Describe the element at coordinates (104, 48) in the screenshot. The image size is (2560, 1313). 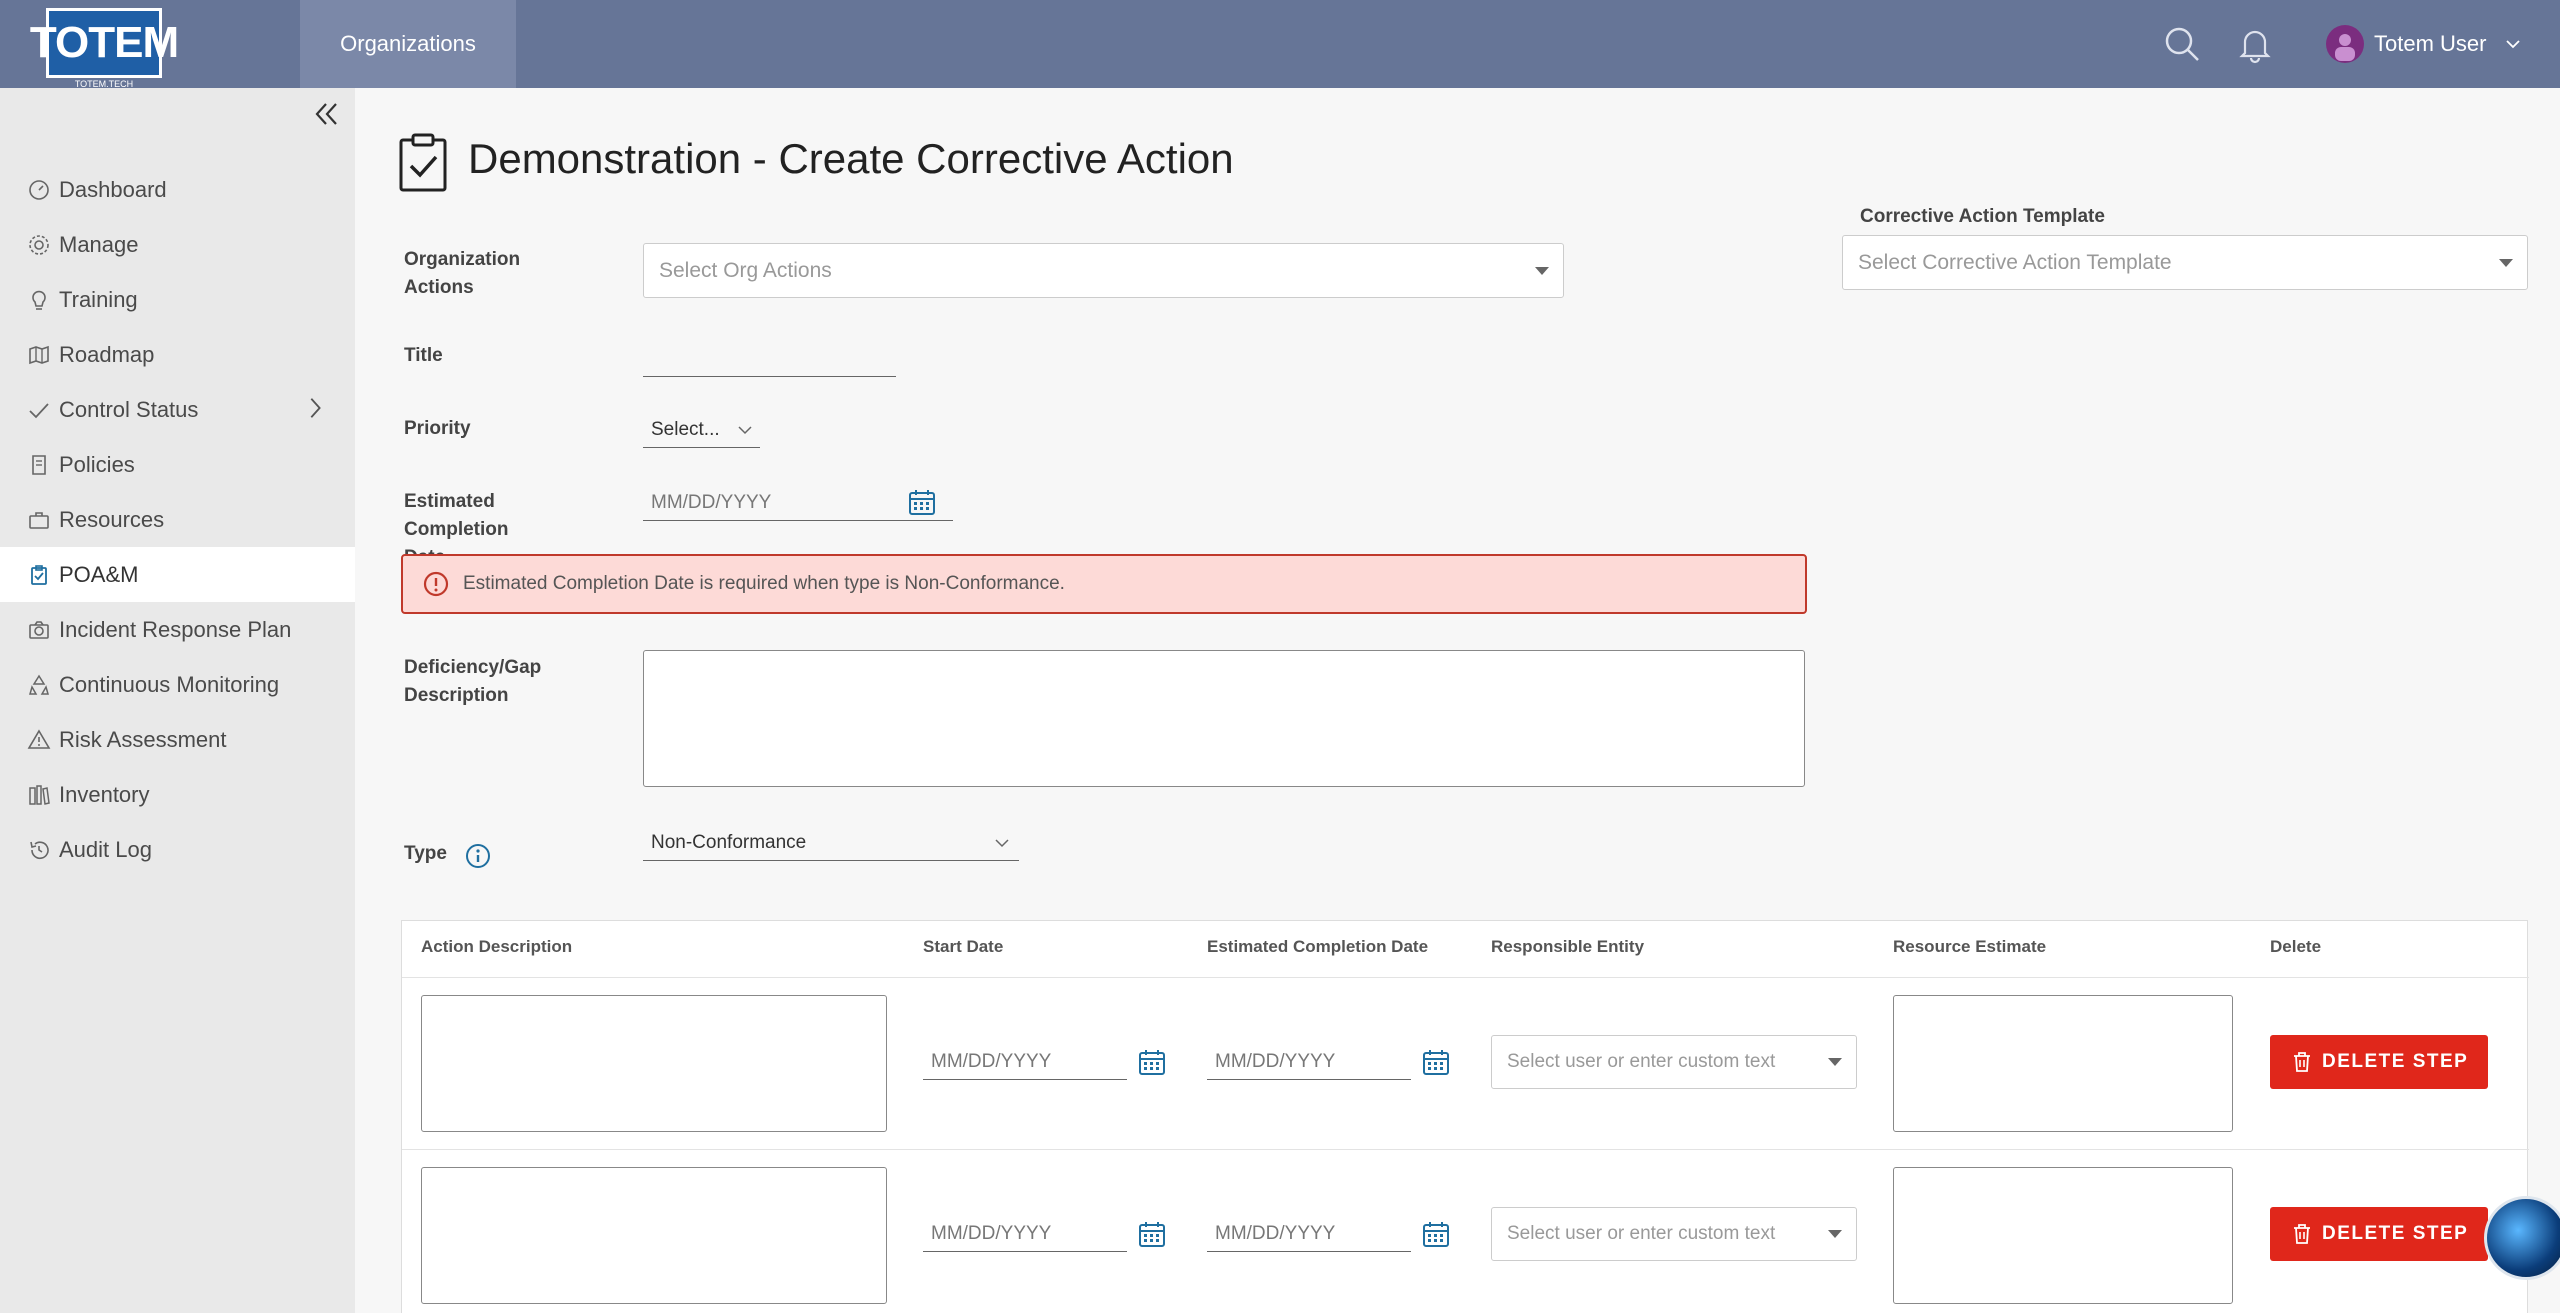
I see `totem-logo: TOTEM TOTEM.TECH` at that location.